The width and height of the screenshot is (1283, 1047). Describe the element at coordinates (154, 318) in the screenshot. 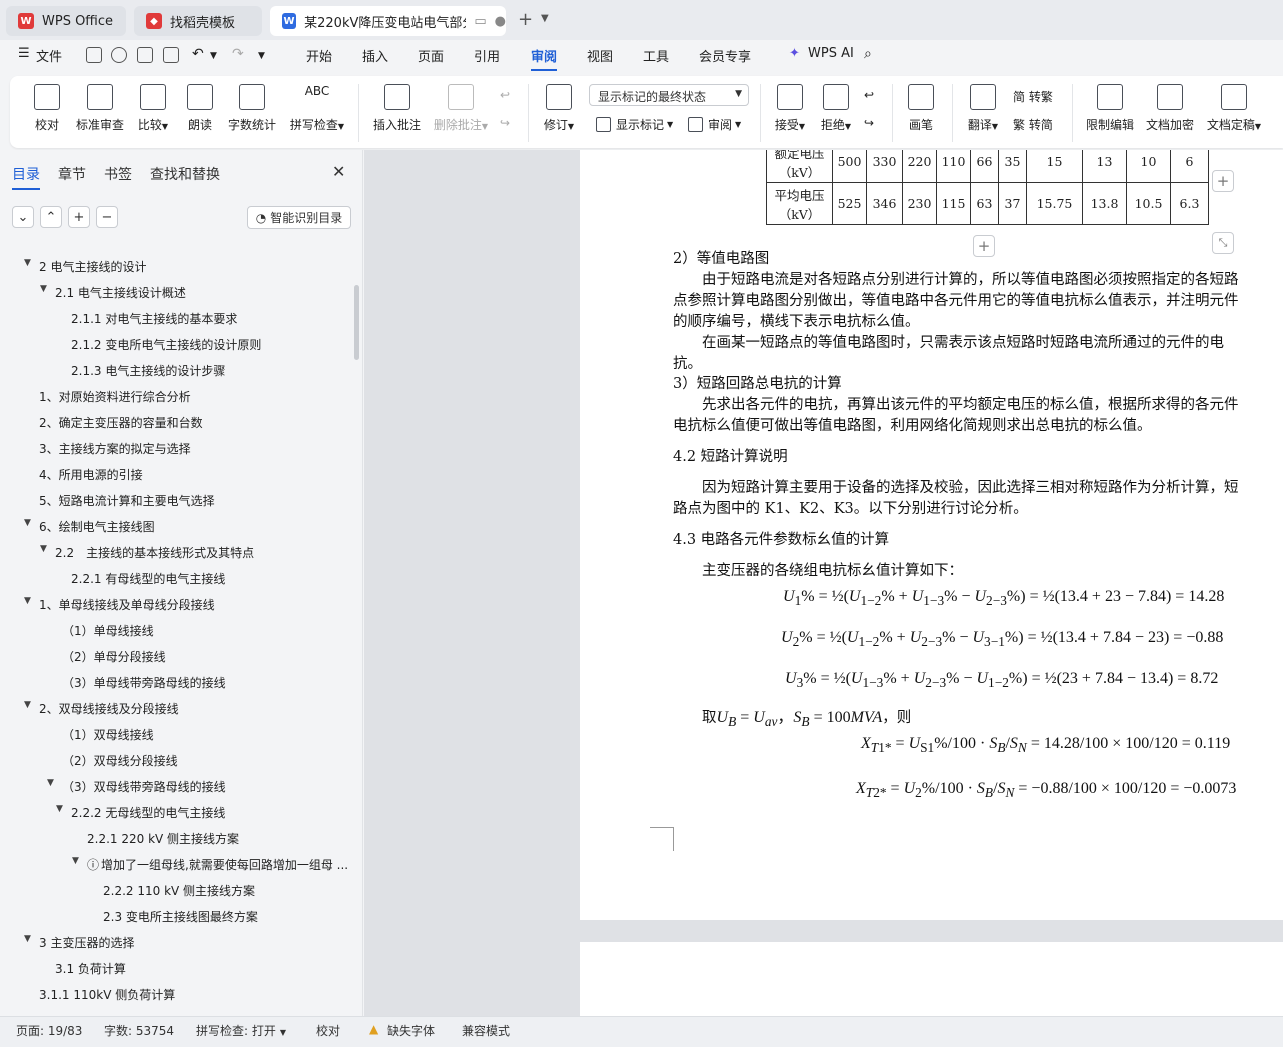

I see `toc-item: 2.1.1 对电气主接线的基本要求` at that location.